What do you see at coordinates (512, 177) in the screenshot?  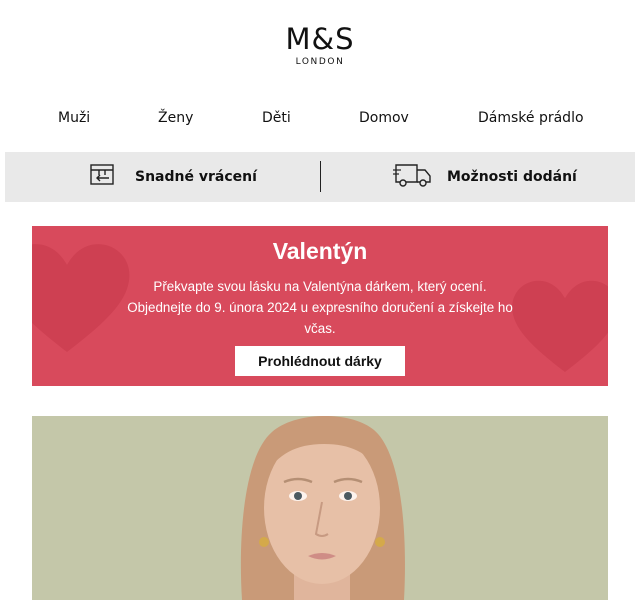 I see `delivery-options-label: Možnosti dodání` at bounding box center [512, 177].